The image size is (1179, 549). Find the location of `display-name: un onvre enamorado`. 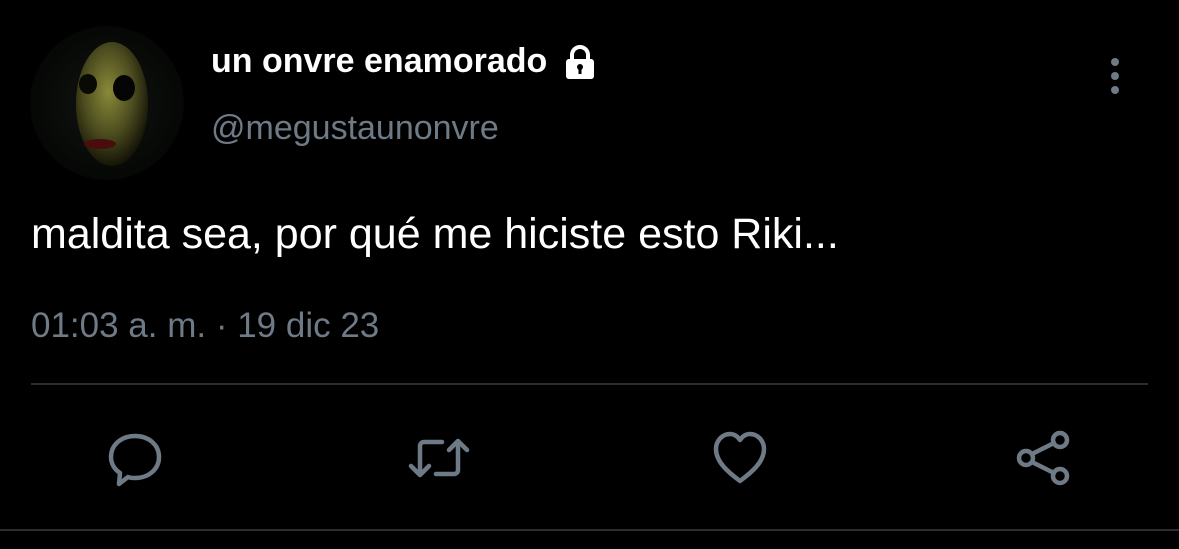

display-name: un onvre enamorado is located at coordinates (405, 61).